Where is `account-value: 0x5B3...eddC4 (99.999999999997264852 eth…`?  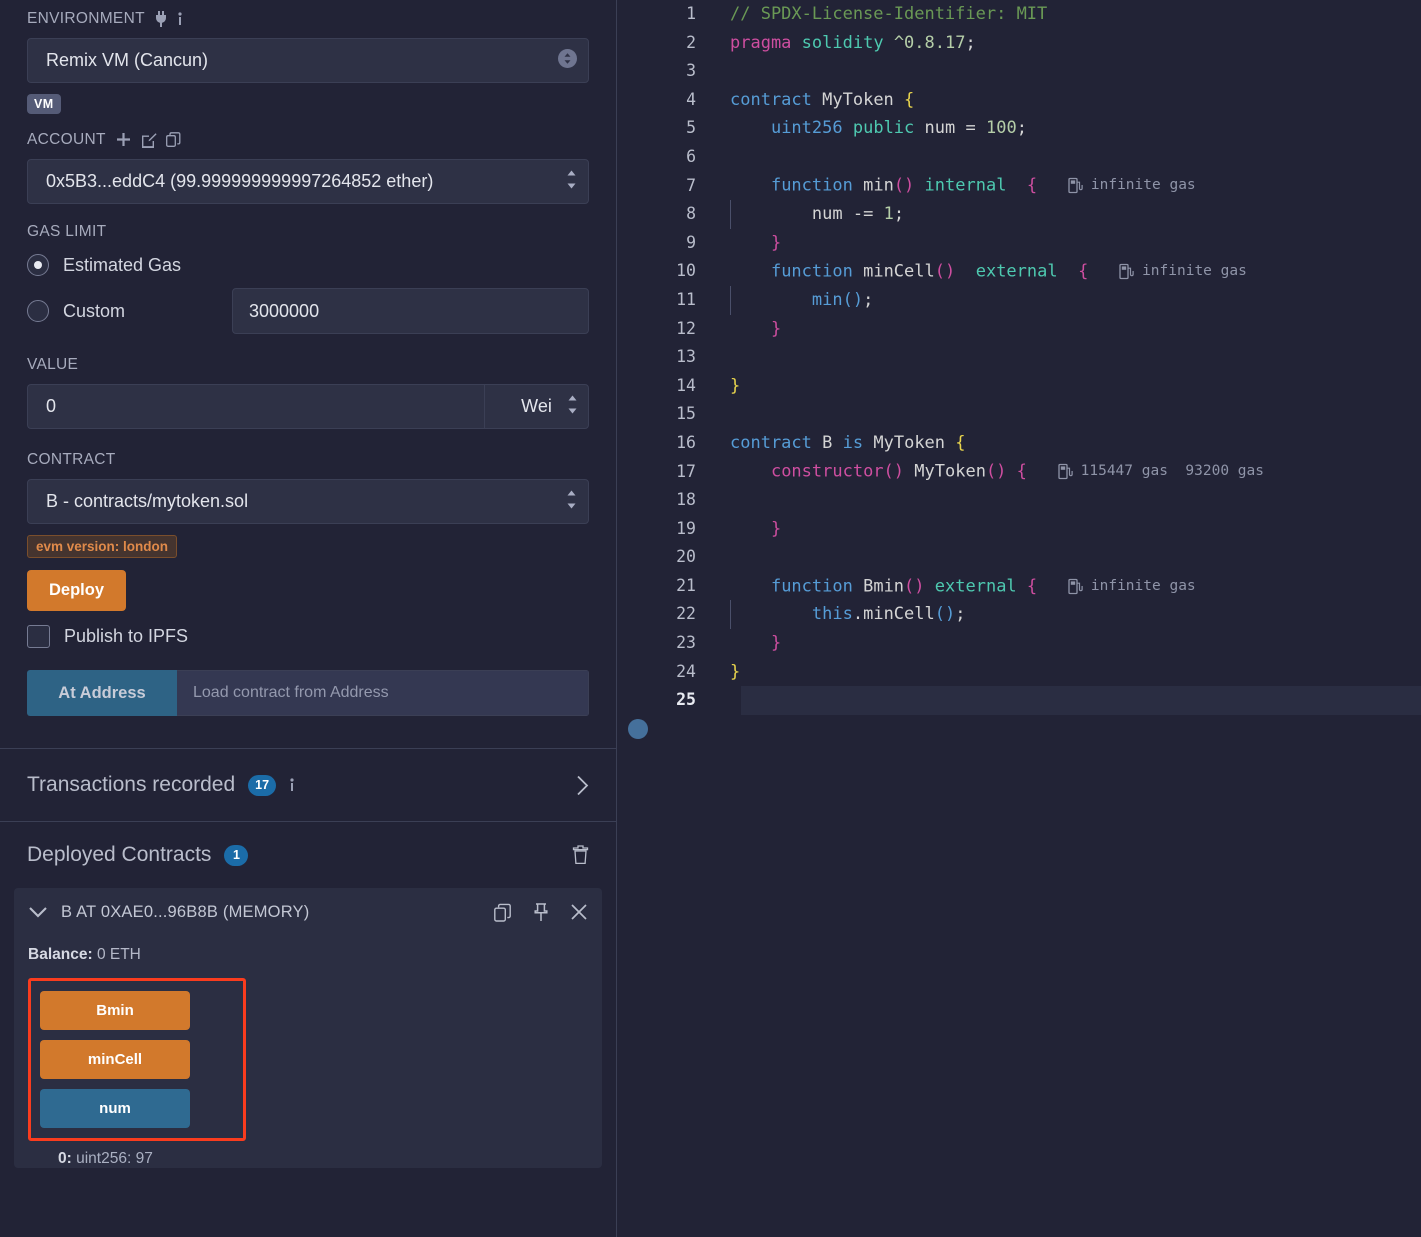
account-value: 0x5B3...eddC4 (99.999999999997264852 eth… is located at coordinates (240, 181).